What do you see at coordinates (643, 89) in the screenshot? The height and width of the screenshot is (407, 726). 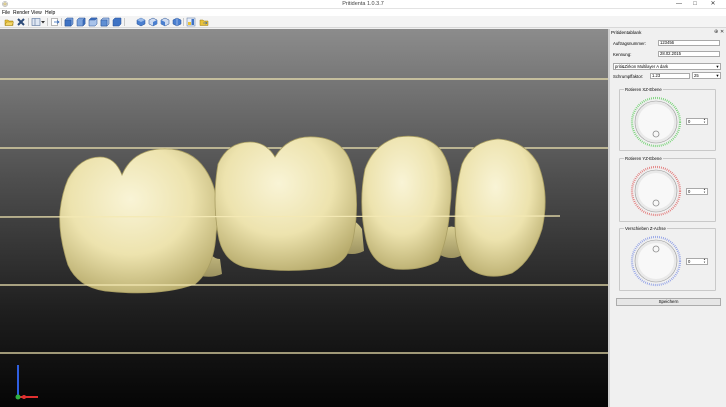 I see `rotate-xz-title: Rotieren XZ-Ebene` at bounding box center [643, 89].